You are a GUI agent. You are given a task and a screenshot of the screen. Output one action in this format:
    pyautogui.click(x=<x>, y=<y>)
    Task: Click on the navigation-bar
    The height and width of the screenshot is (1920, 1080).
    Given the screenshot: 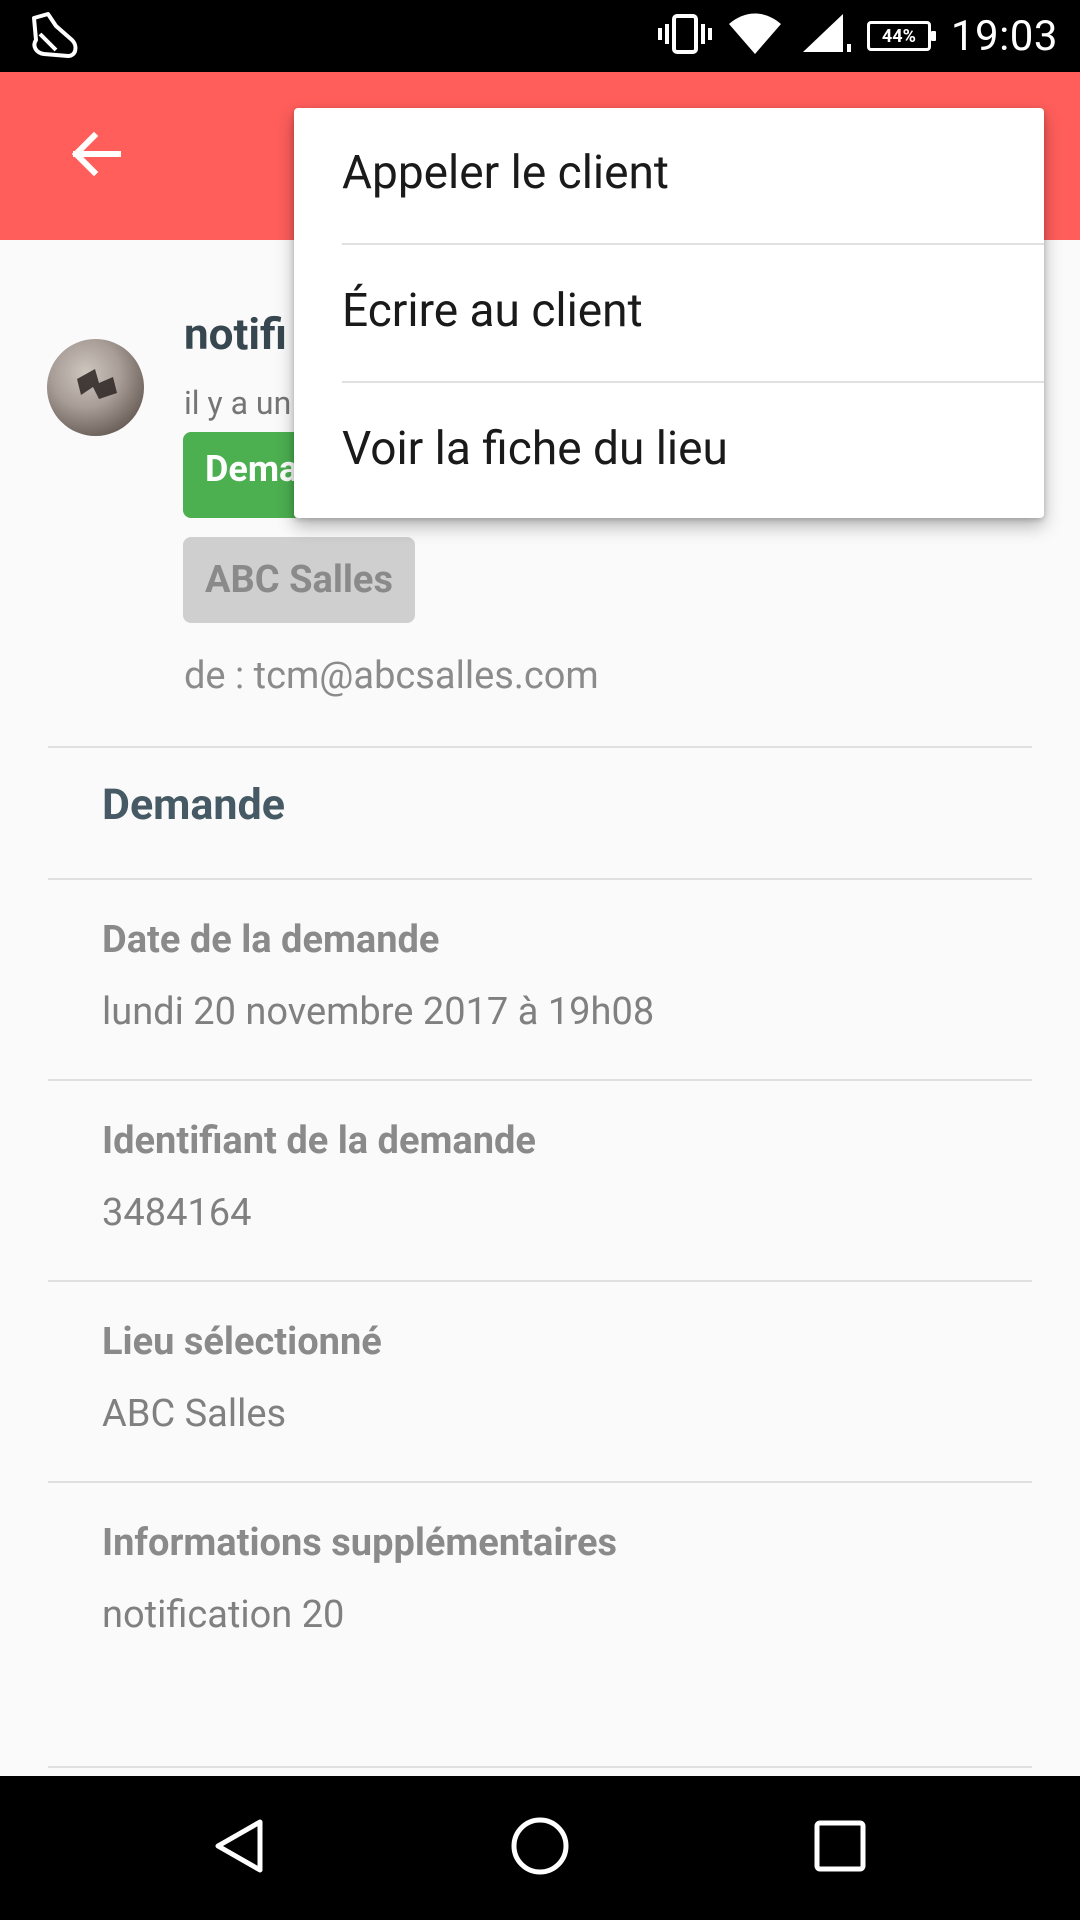 What is the action you would take?
    pyautogui.click(x=540, y=1848)
    